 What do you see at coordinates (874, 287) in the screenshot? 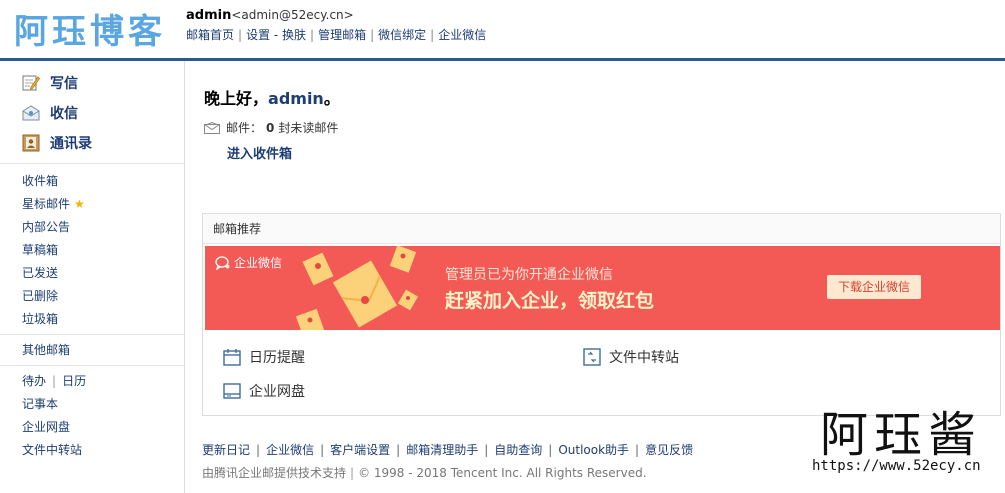
I see `download-work-wechat-button: 下载企业微信` at bounding box center [874, 287].